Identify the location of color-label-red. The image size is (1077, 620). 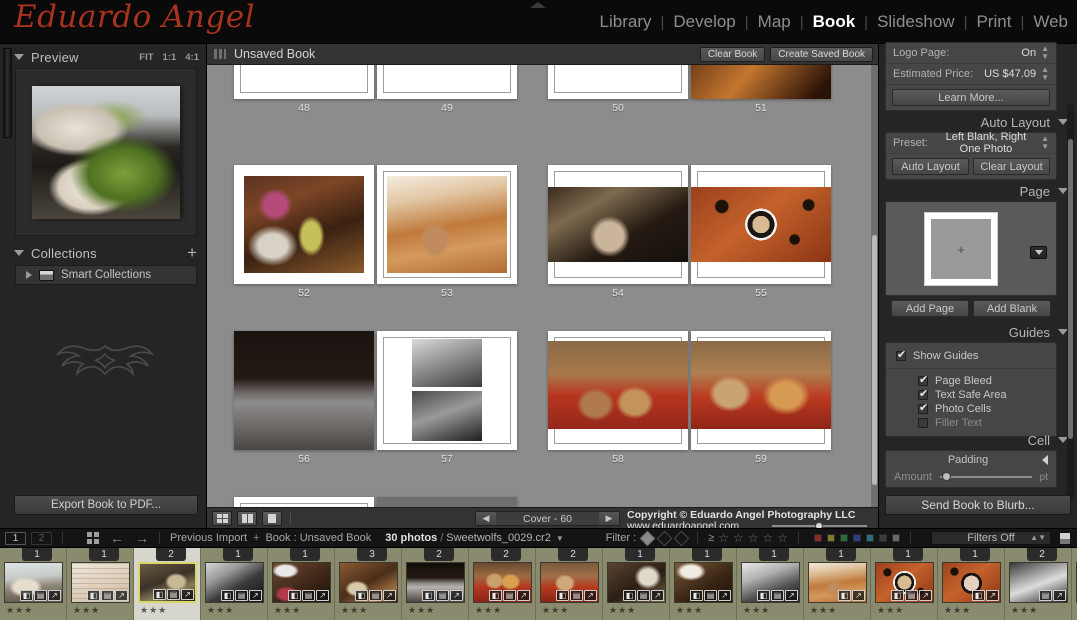
(818, 538).